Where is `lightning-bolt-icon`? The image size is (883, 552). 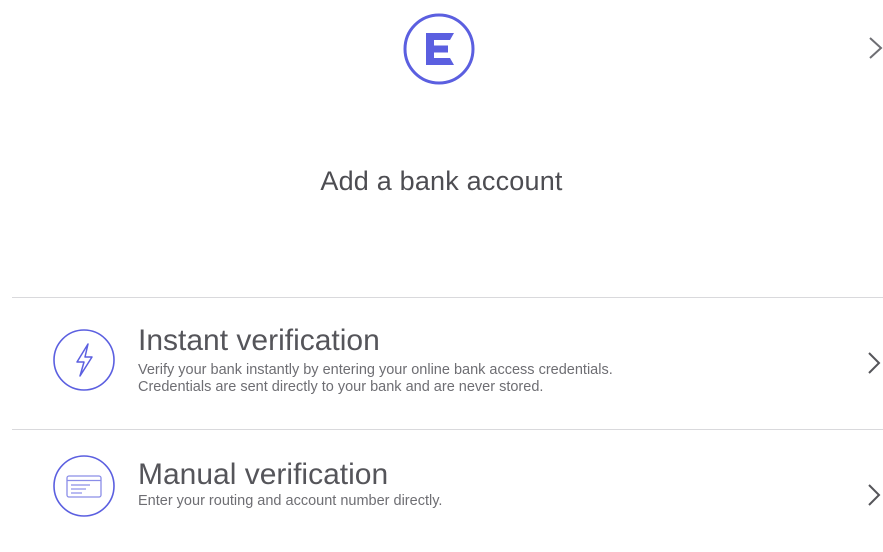
lightning-bolt-icon is located at coordinates (84, 360).